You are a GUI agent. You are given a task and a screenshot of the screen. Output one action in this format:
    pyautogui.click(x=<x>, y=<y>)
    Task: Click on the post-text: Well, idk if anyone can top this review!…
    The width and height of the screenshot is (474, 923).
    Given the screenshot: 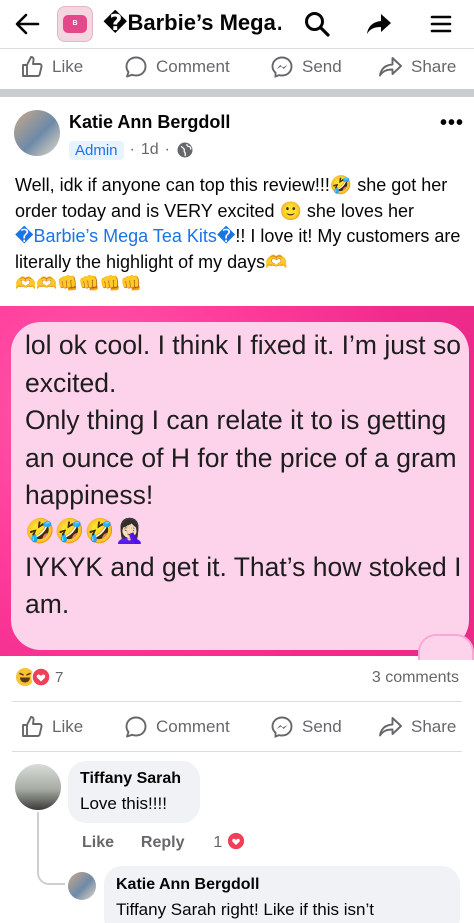 What is the action you would take?
    pyautogui.click(x=240, y=224)
    